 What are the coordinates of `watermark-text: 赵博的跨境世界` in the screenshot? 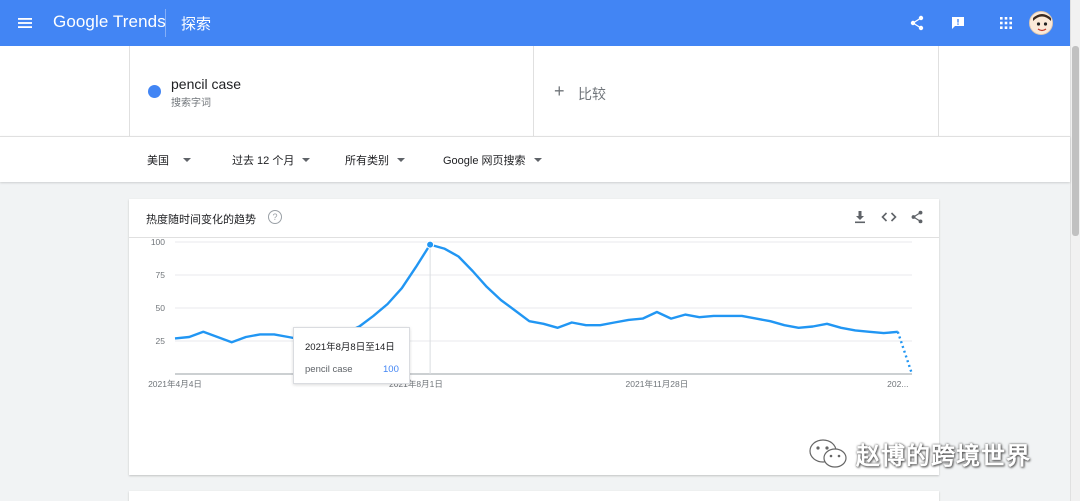 It's located at (943, 456).